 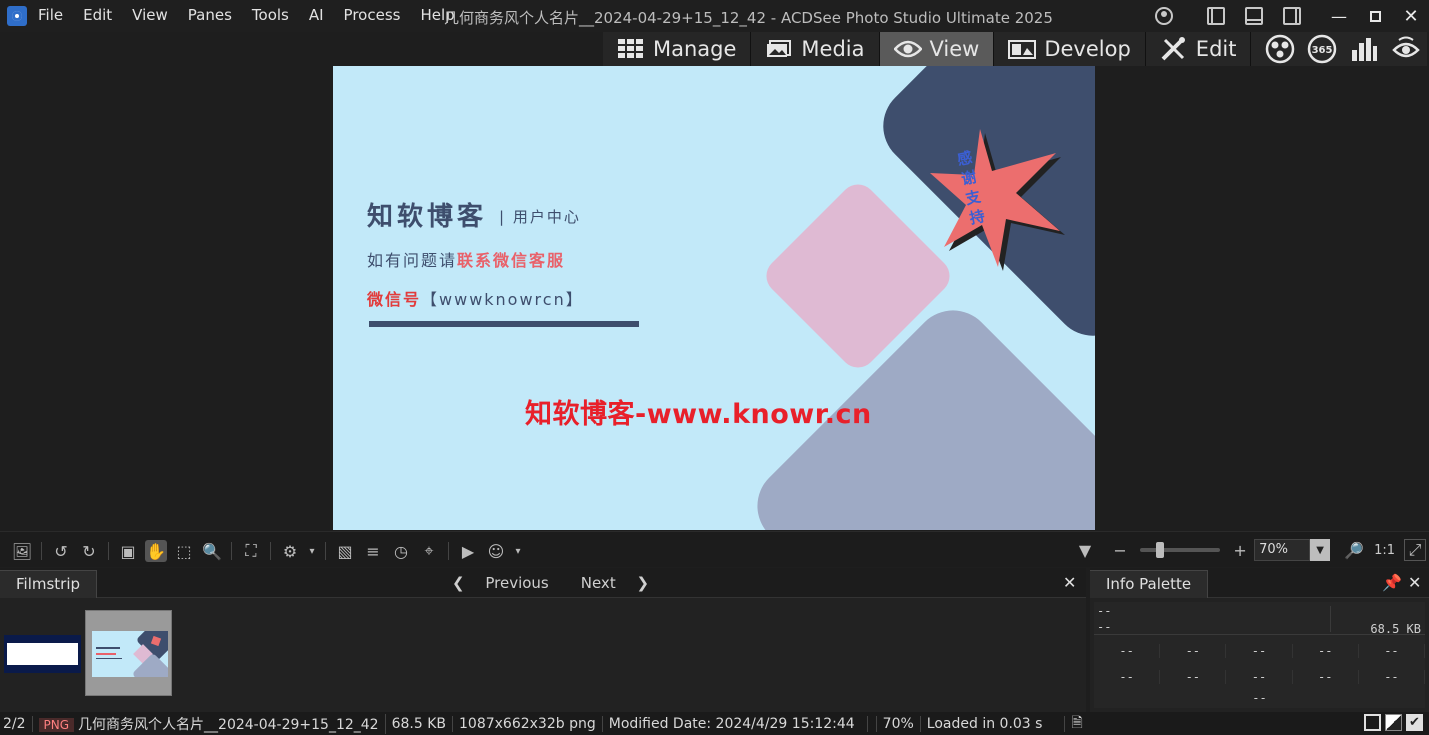 I want to click on dashboard-button, so click(x=1364, y=49).